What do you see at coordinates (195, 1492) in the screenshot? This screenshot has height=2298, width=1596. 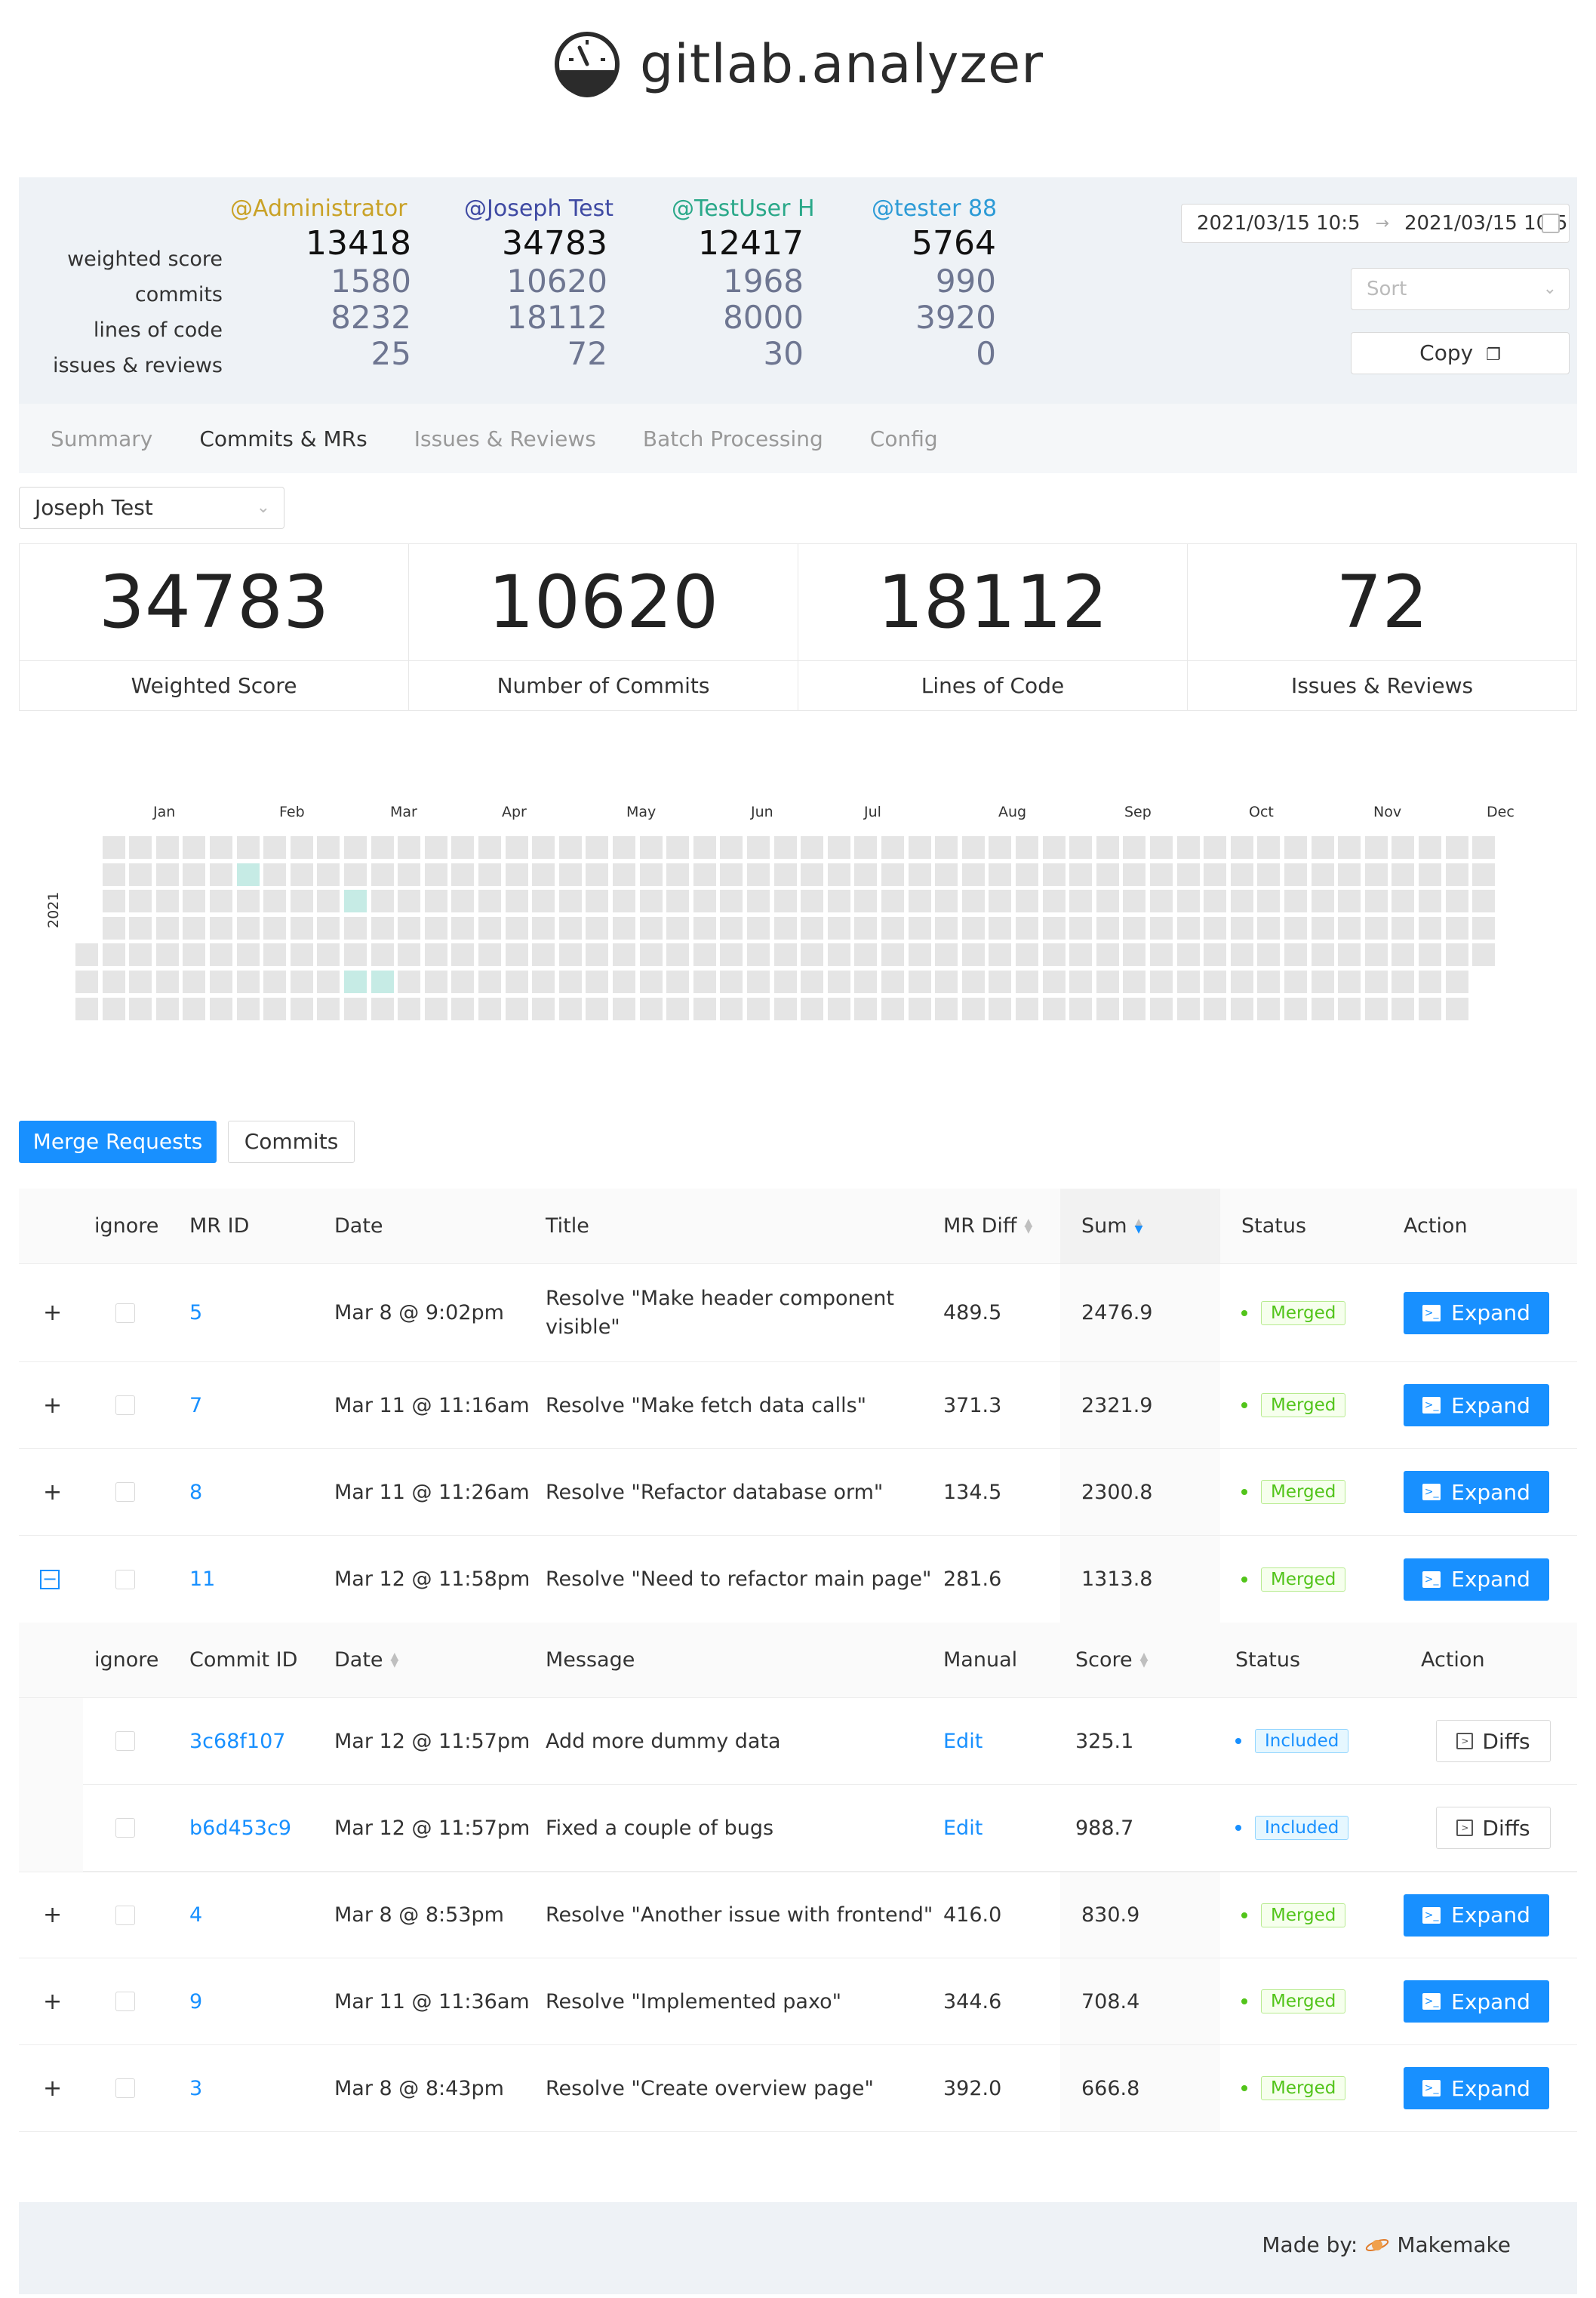 I see `mr-id-link: 8` at bounding box center [195, 1492].